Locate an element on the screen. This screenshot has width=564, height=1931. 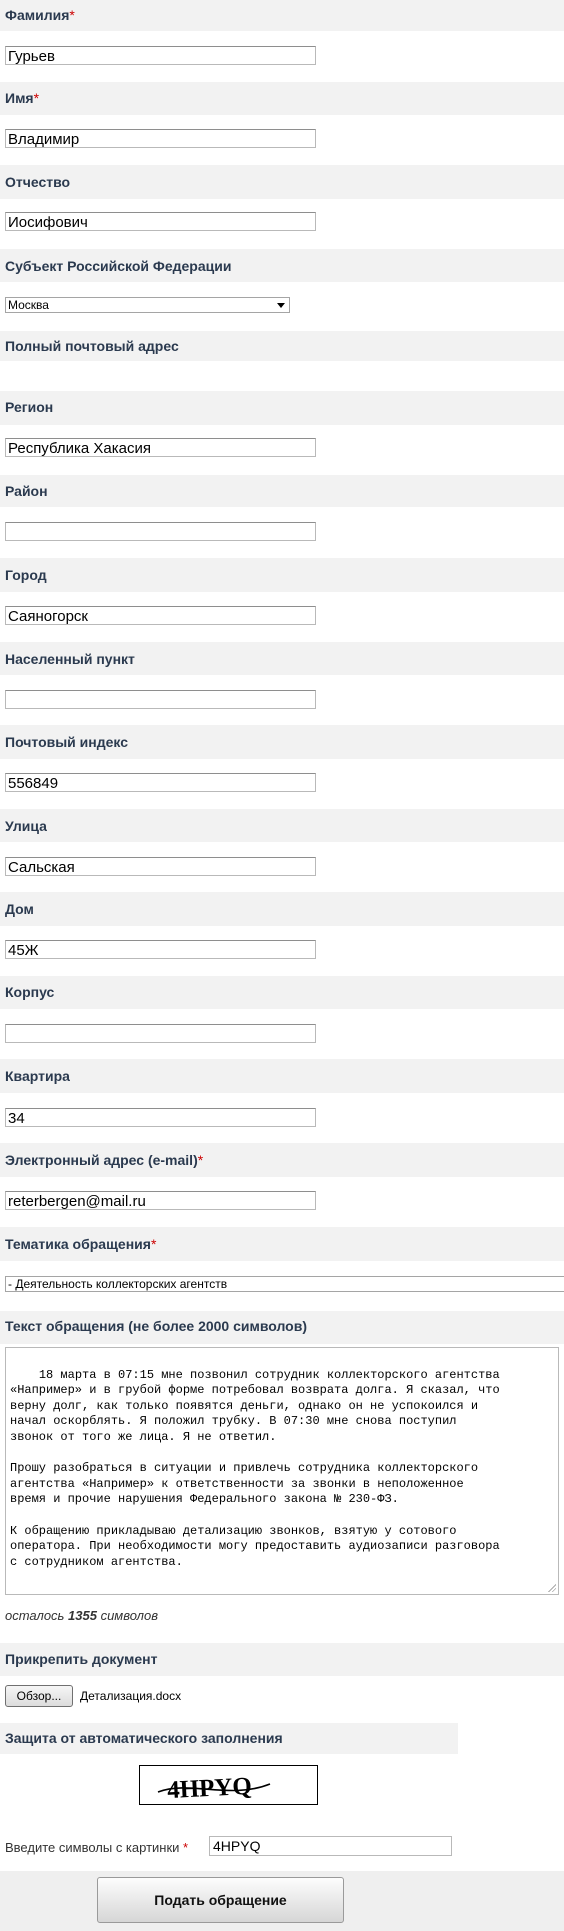
email-input: reterbergen@mail.ru is located at coordinates (160, 1200).